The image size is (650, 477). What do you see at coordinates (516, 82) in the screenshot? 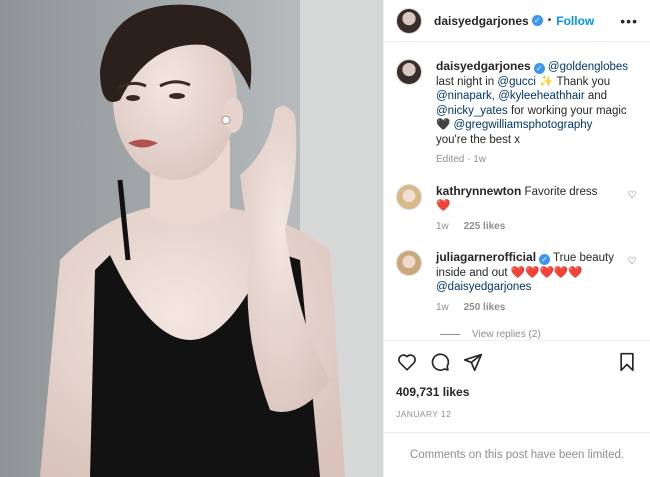
I see `mention-link: @gucci` at bounding box center [516, 82].